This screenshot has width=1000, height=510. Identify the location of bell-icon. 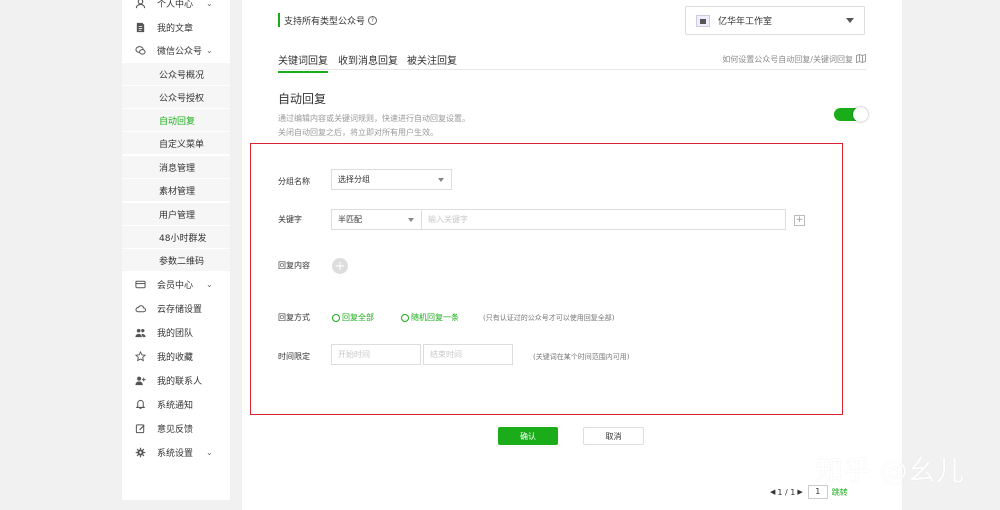
(140, 404).